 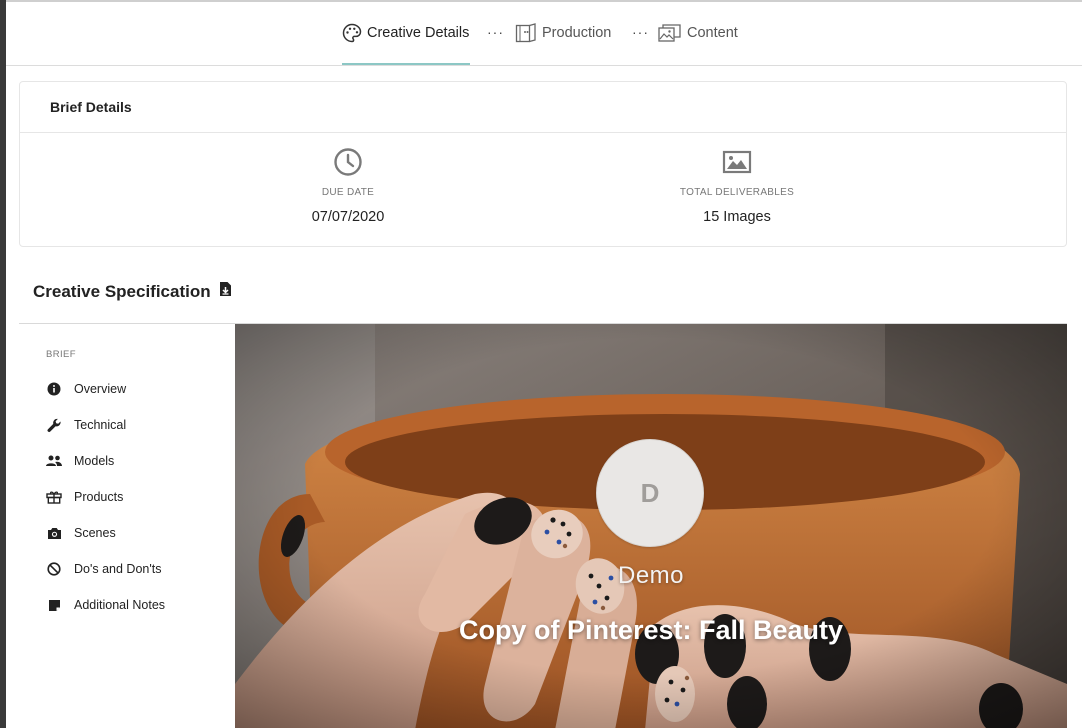 What do you see at coordinates (348, 185) in the screenshot?
I see `due-date-metric: DUE DATE 07/07/2020` at bounding box center [348, 185].